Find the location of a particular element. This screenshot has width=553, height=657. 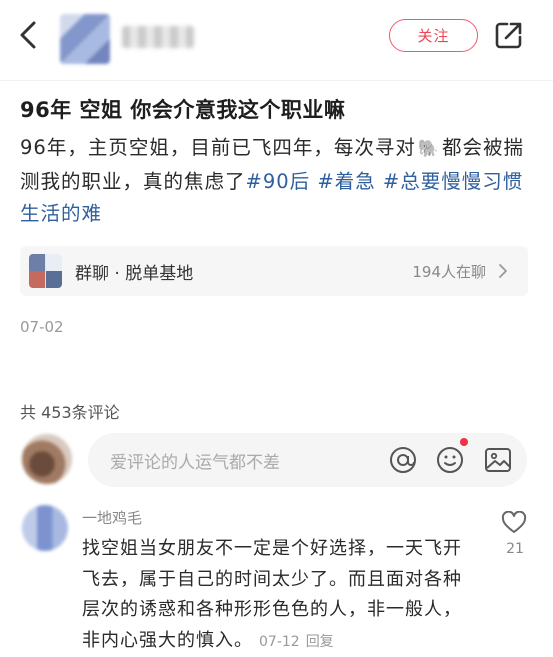

comment-input-placeholder: 爱评论的人运气都不差 is located at coordinates (195, 463).